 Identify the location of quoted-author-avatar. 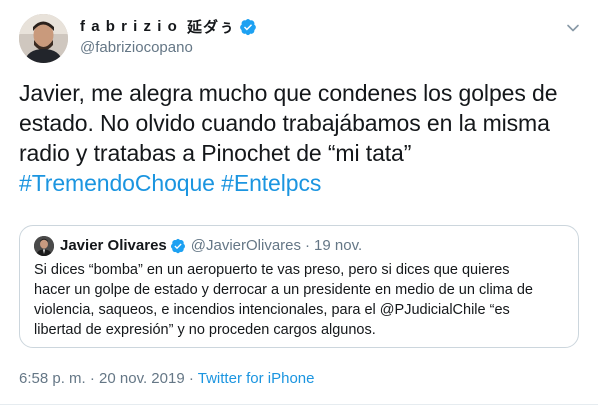
(44, 246).